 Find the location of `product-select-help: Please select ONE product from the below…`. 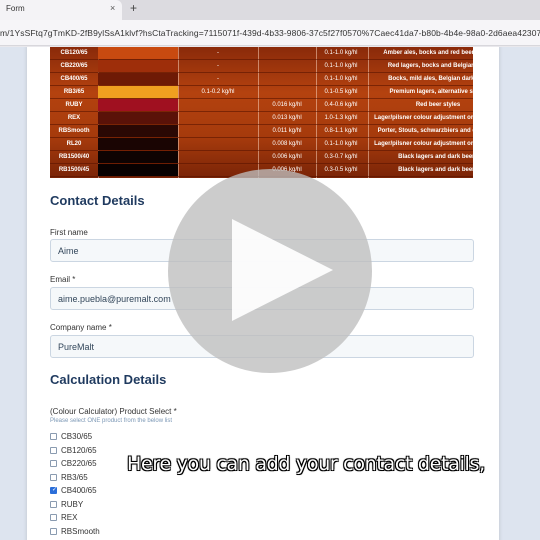

product-select-help: Please select ONE product from the below… is located at coordinates (111, 421).